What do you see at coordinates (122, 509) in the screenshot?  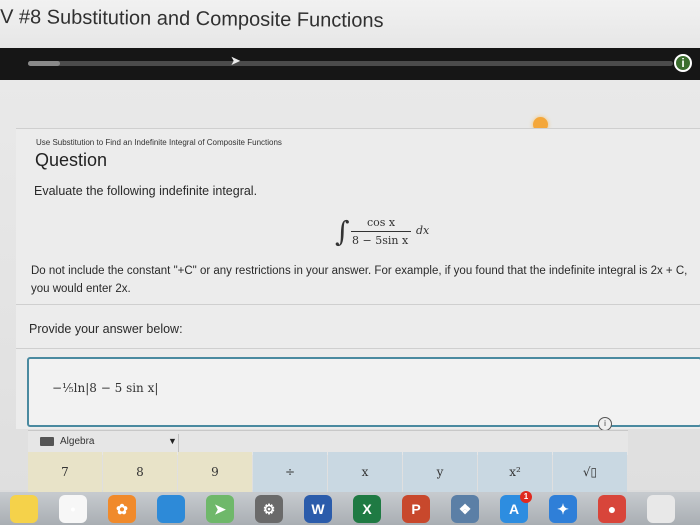 I see `photos-icon: ✿` at bounding box center [122, 509].